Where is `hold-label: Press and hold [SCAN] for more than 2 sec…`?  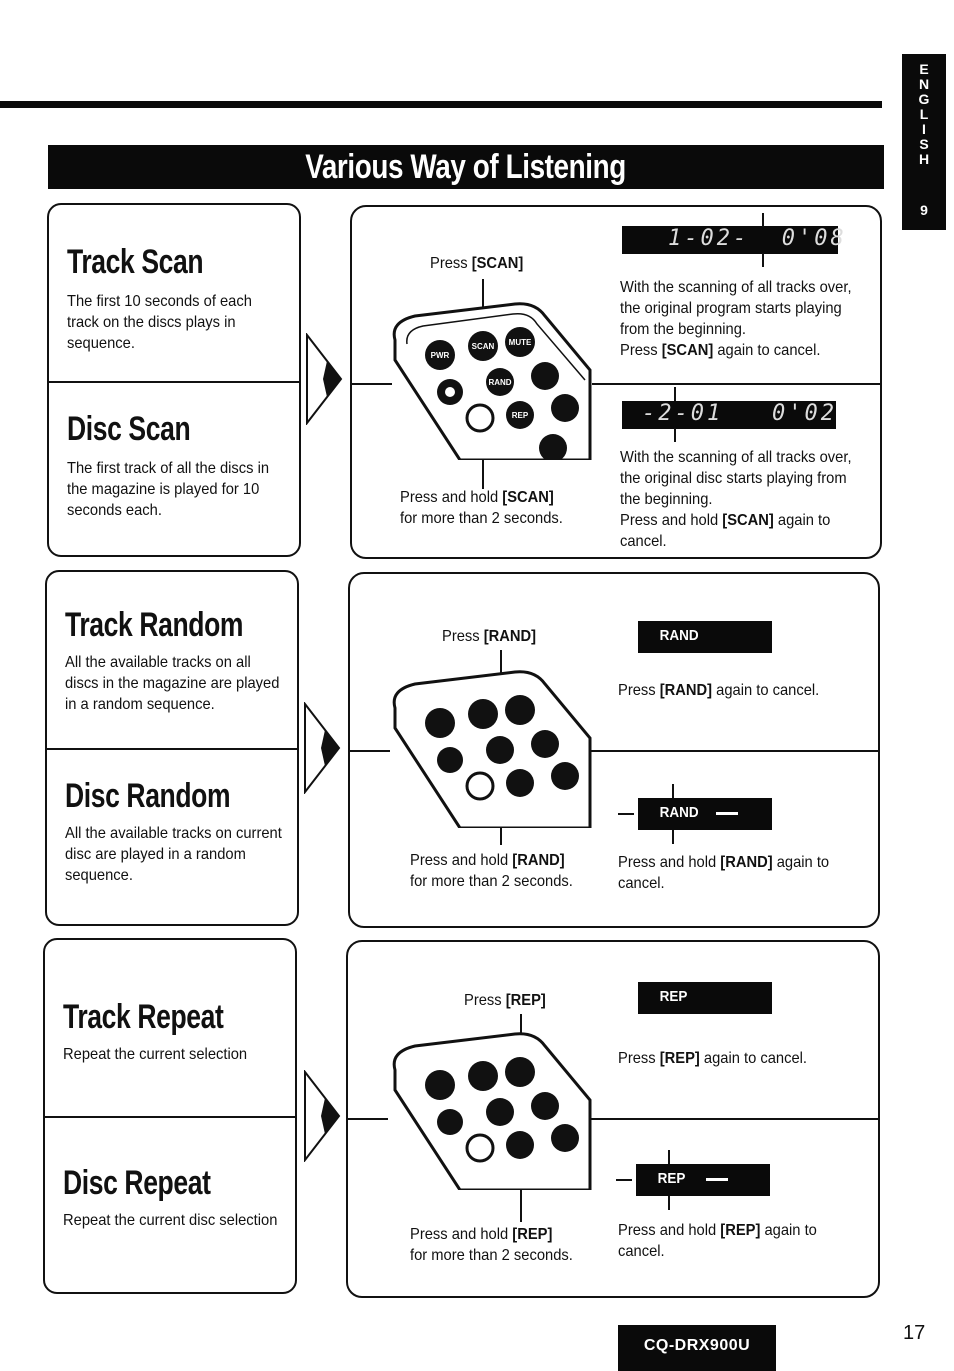 hold-label: Press and hold [SCAN] for more than 2 sec… is located at coordinates (481, 508).